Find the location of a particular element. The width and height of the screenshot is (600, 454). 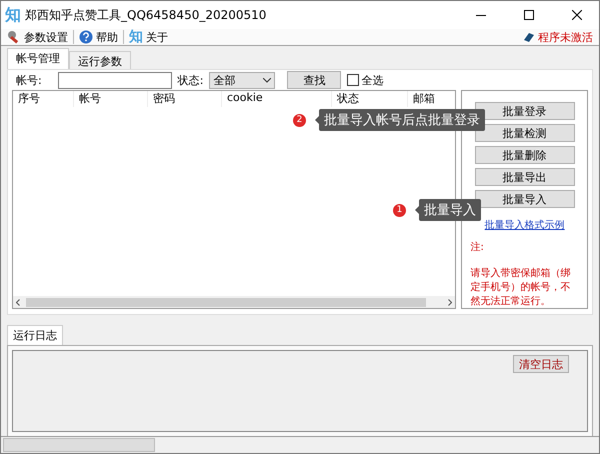

format-example-link: 批量导入格式示例 is located at coordinates (524, 225).